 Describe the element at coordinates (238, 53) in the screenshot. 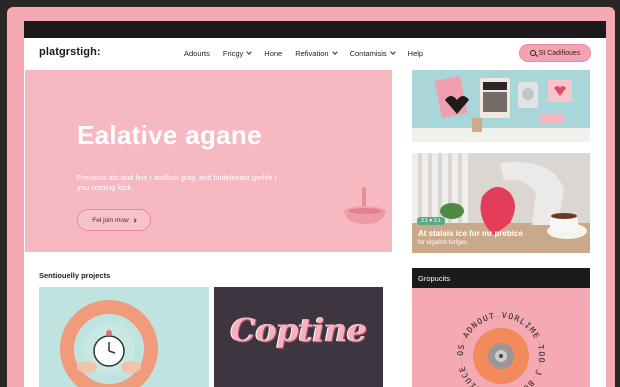

I see `nav-item-fricgy: Fricgy` at that location.